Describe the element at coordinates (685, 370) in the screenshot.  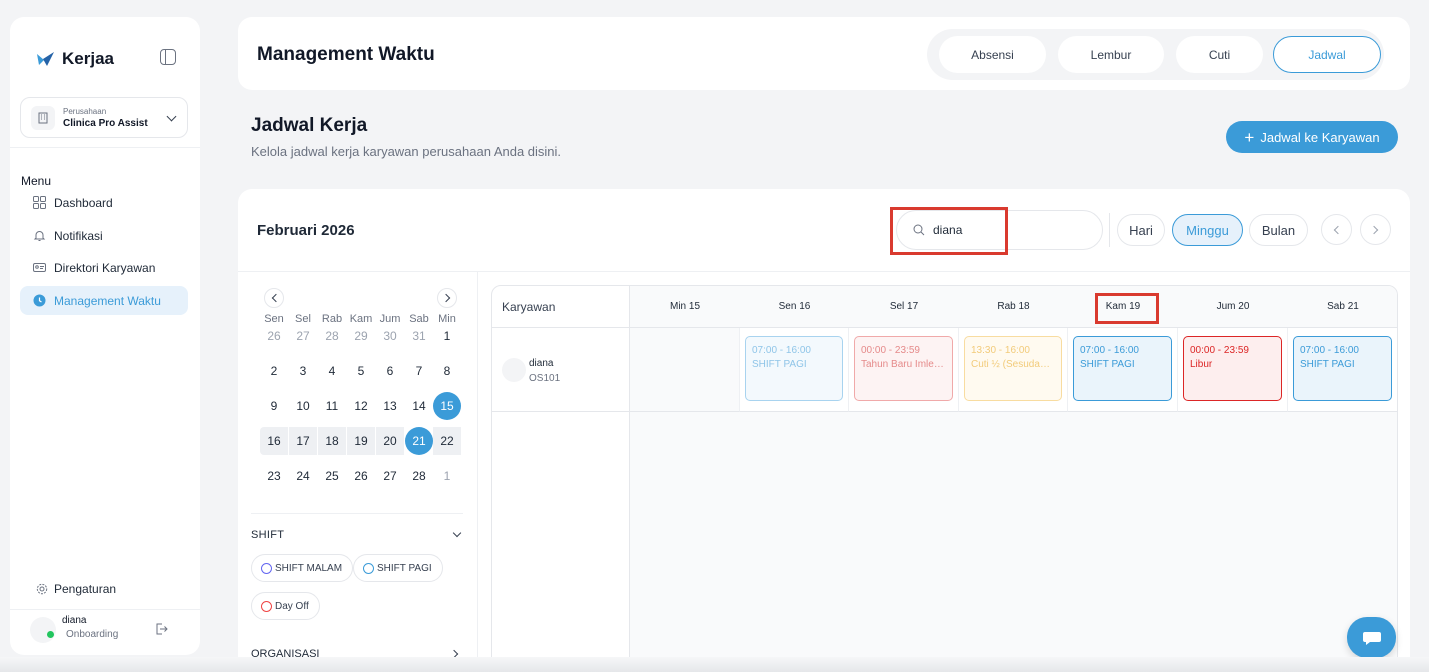
I see `schedule-cell` at that location.